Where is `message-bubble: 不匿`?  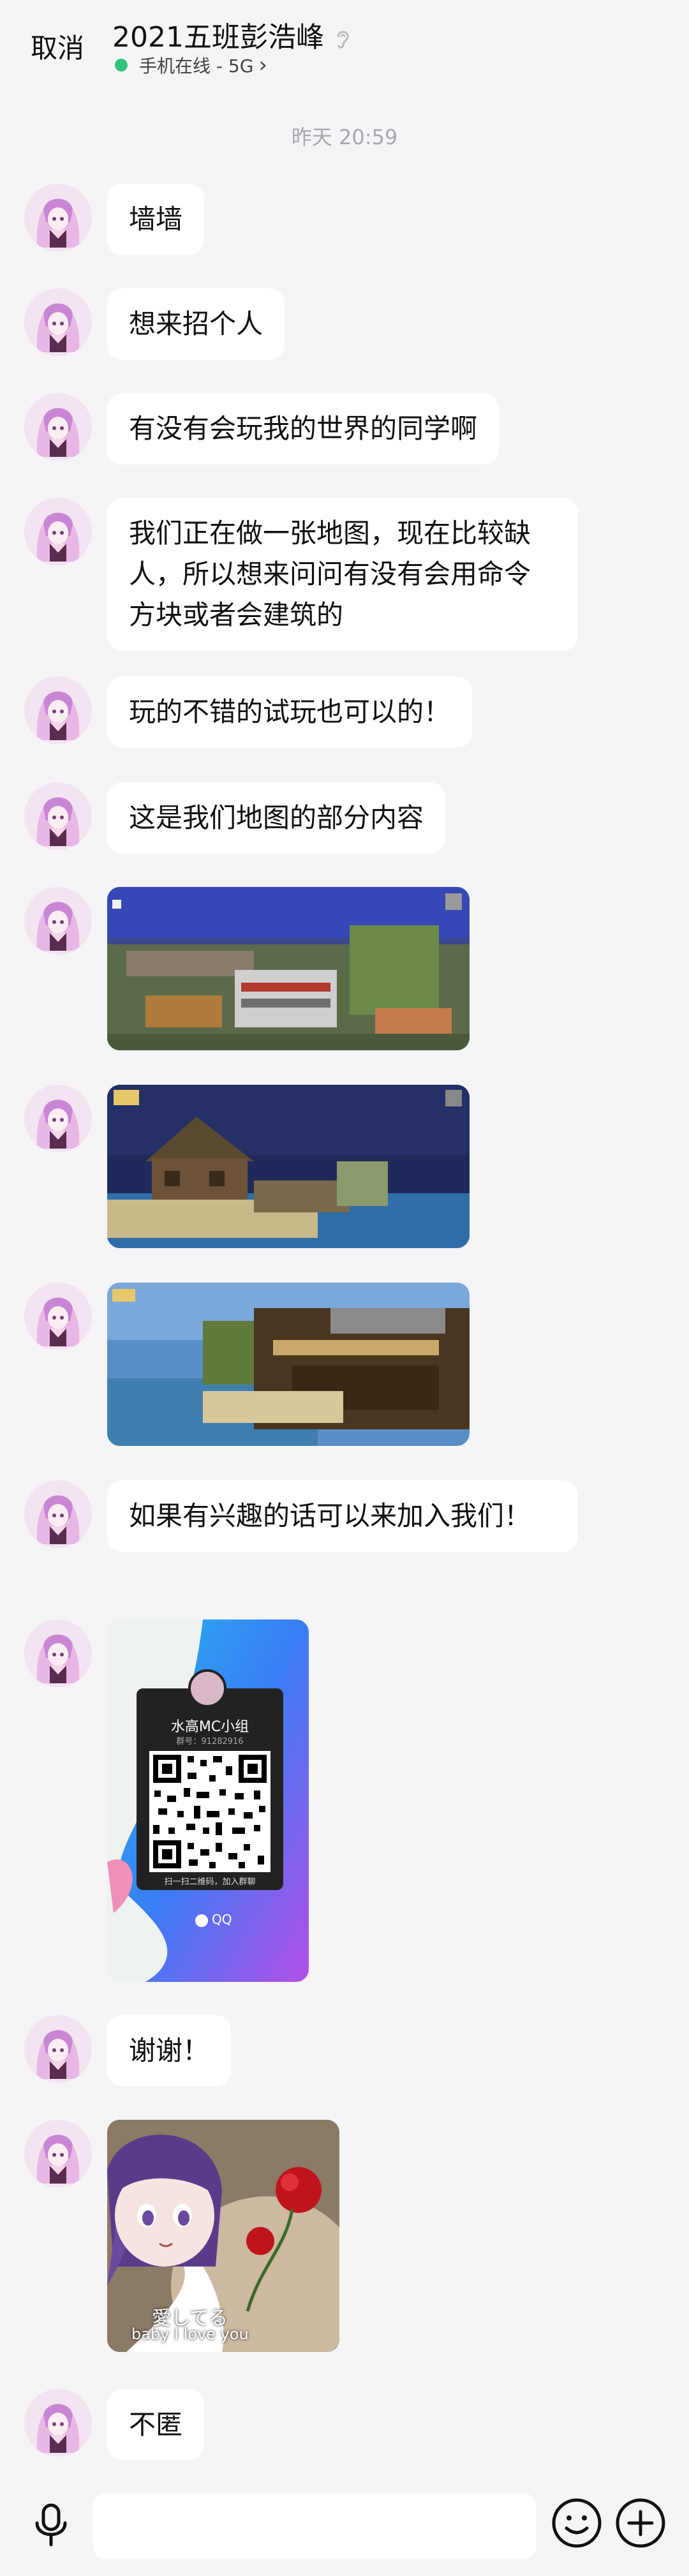 message-bubble: 不匿 is located at coordinates (156, 2425).